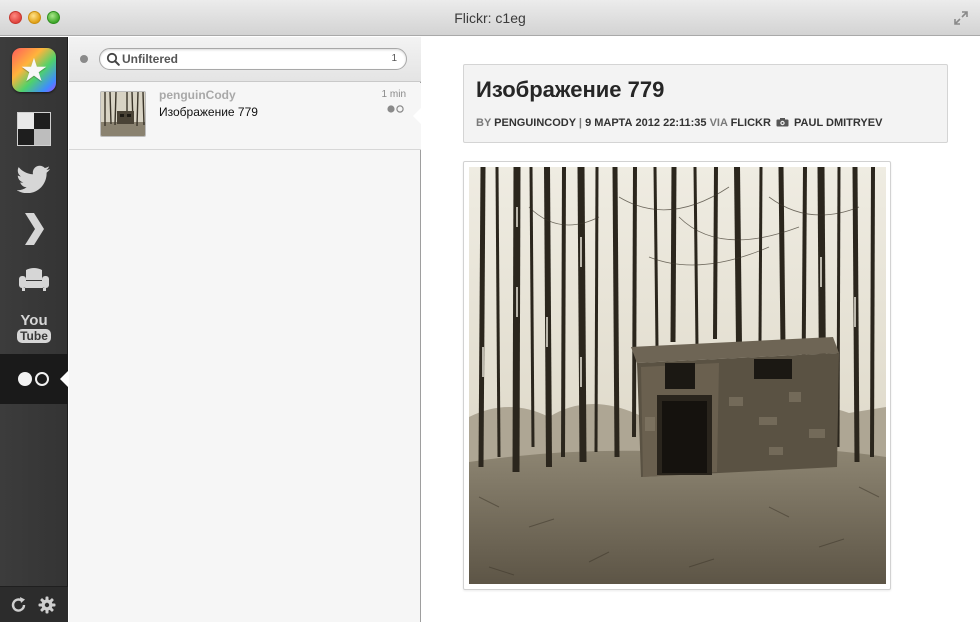 The width and height of the screenshot is (980, 622). I want to click on service-youtube: You Tube, so click(34, 328).